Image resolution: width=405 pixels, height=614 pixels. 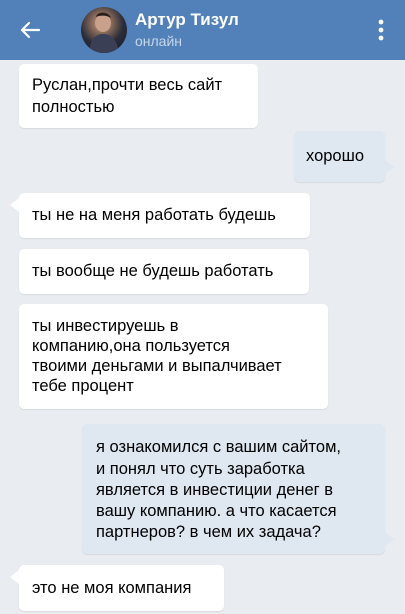 What do you see at coordinates (127, 85) in the screenshot?
I see `message-text-line: Руслан,прочти весь сайт` at bounding box center [127, 85].